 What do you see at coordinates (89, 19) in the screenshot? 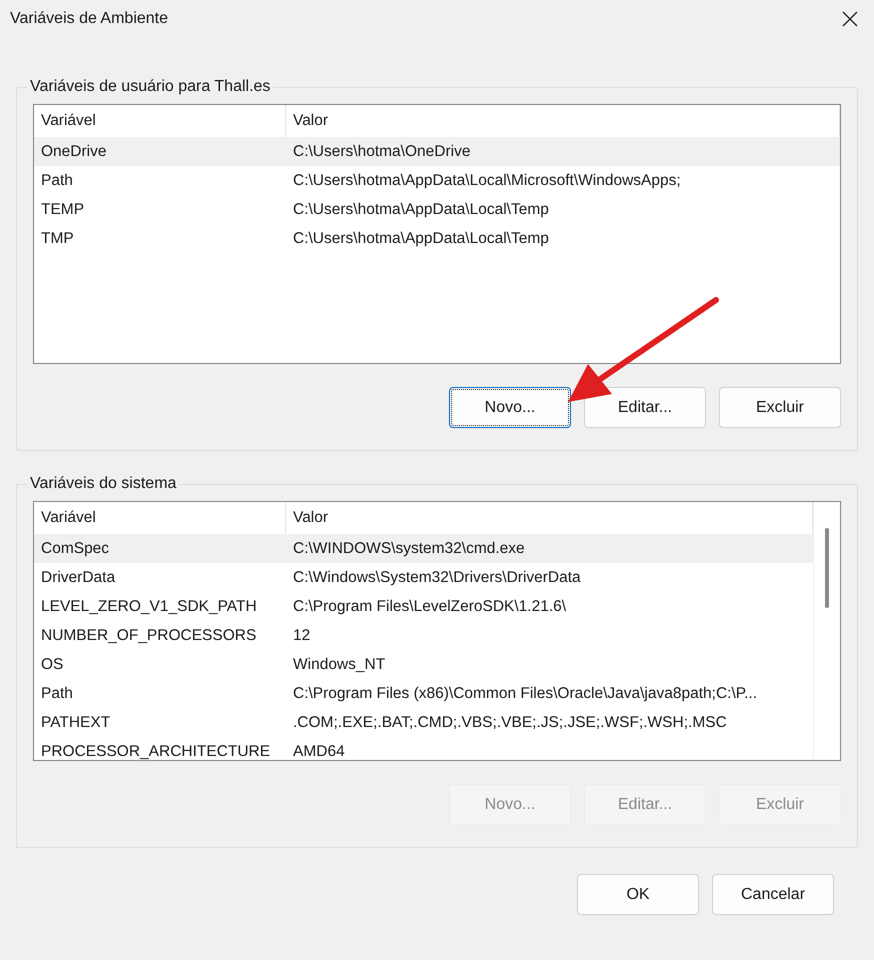
I see `window-title: Variáveis de Ambiente` at bounding box center [89, 19].